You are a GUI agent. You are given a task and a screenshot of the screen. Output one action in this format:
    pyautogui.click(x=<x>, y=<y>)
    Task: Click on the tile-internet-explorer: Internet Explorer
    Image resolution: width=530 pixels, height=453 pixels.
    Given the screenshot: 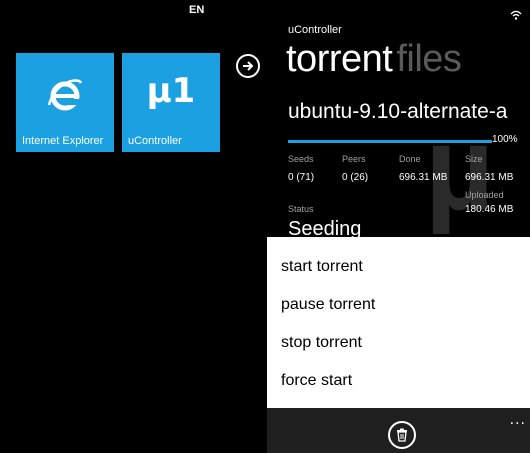 What is the action you would take?
    pyautogui.click(x=65, y=102)
    